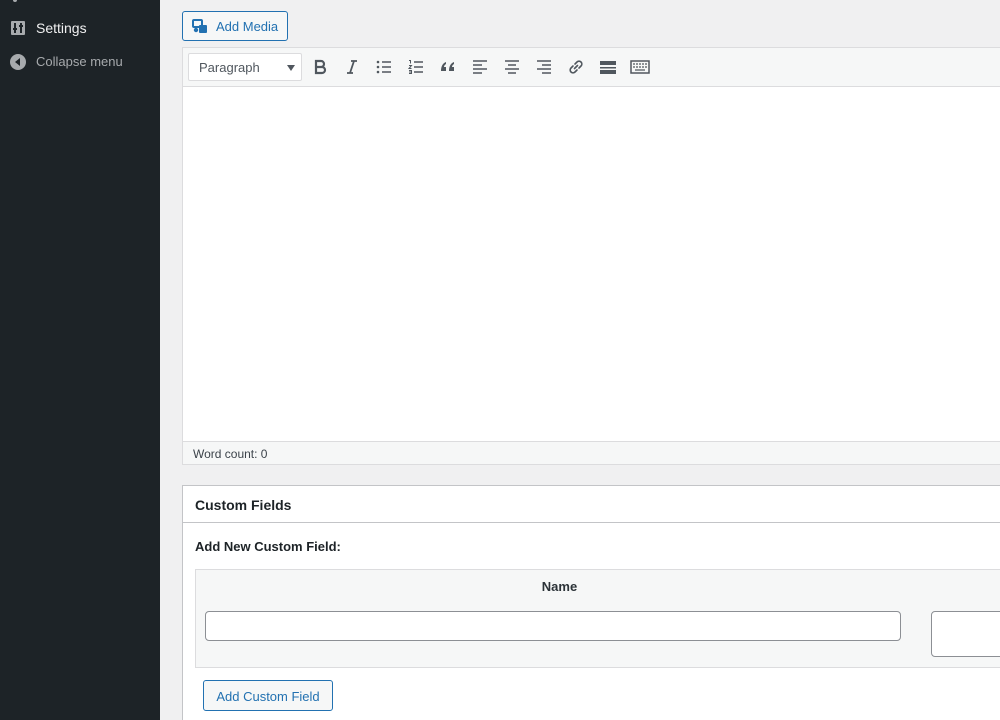 Image resolution: width=1000 pixels, height=720 pixels. Describe the element at coordinates (553, 626) in the screenshot. I see `custom-field-name-input` at that location.